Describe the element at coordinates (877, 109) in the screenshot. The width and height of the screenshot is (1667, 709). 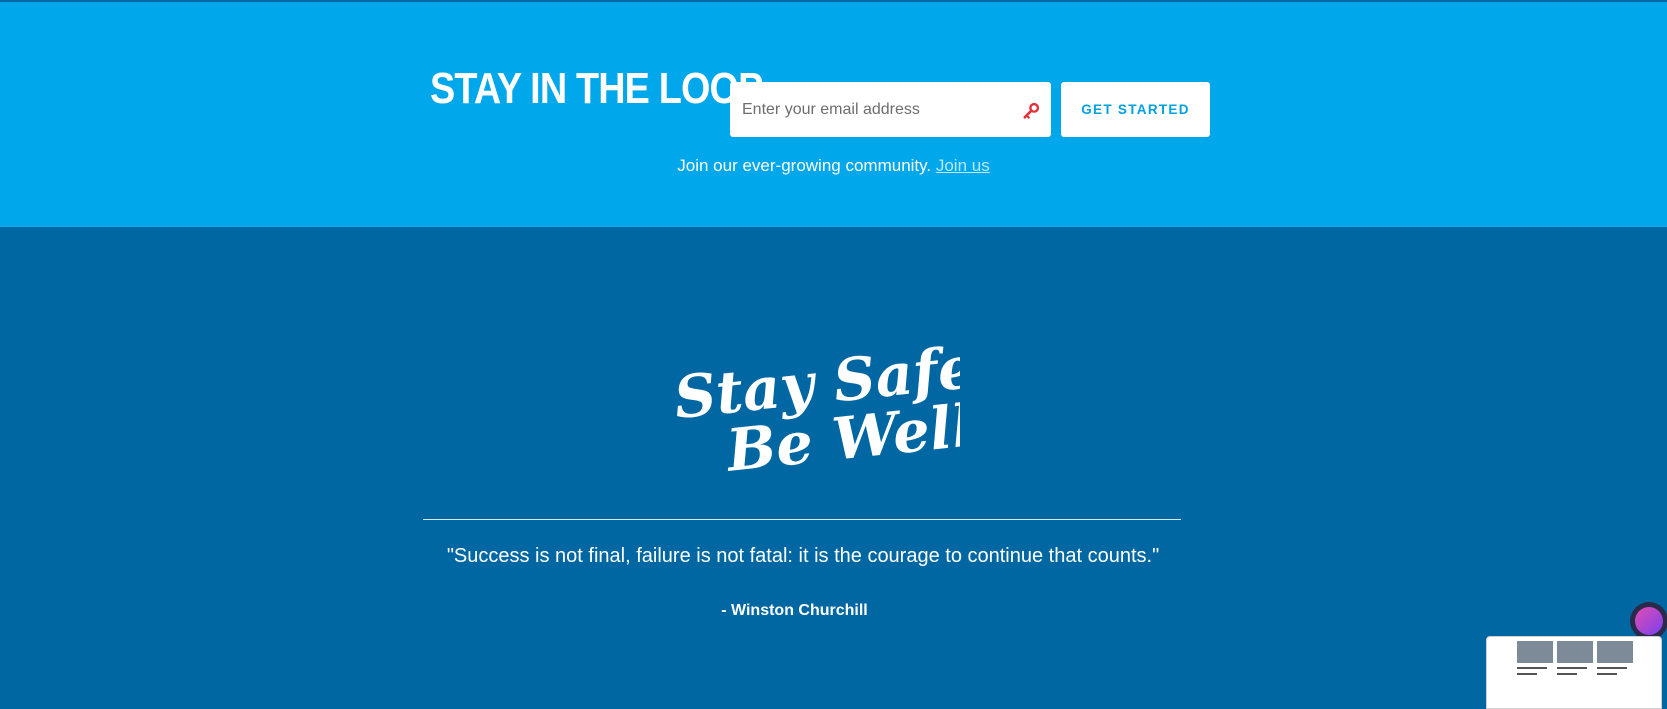
I see `email-input` at that location.